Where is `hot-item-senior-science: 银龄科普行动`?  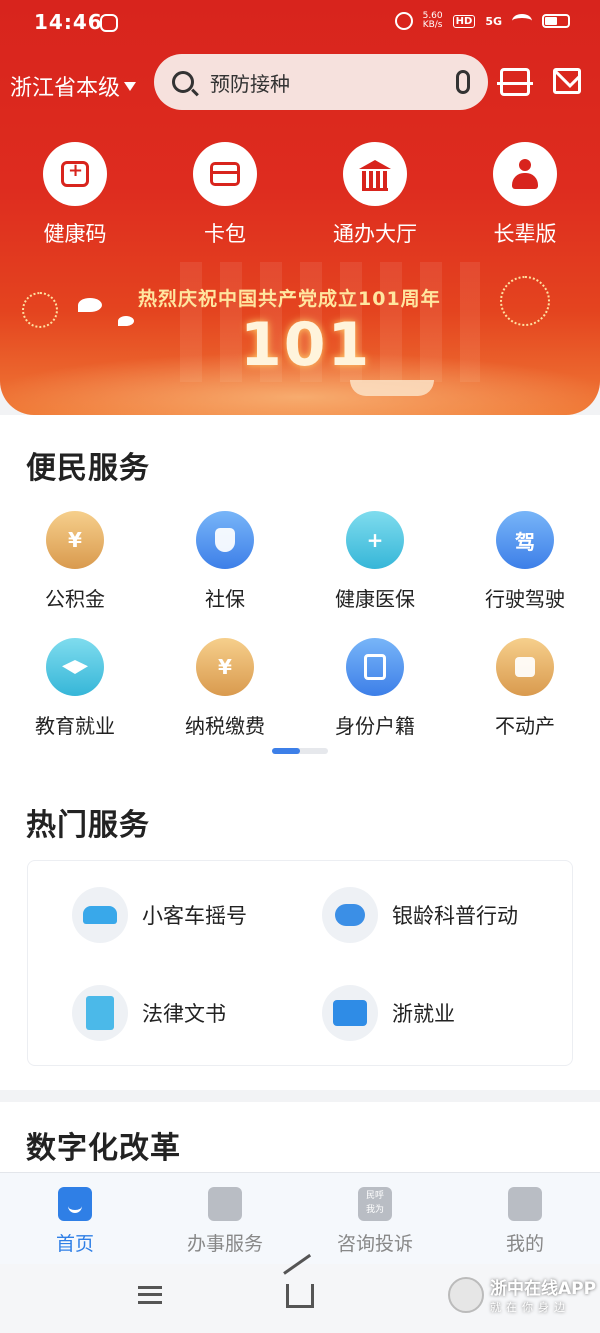
hot-item-senior-science: 银龄科普行动 is located at coordinates (420, 915).